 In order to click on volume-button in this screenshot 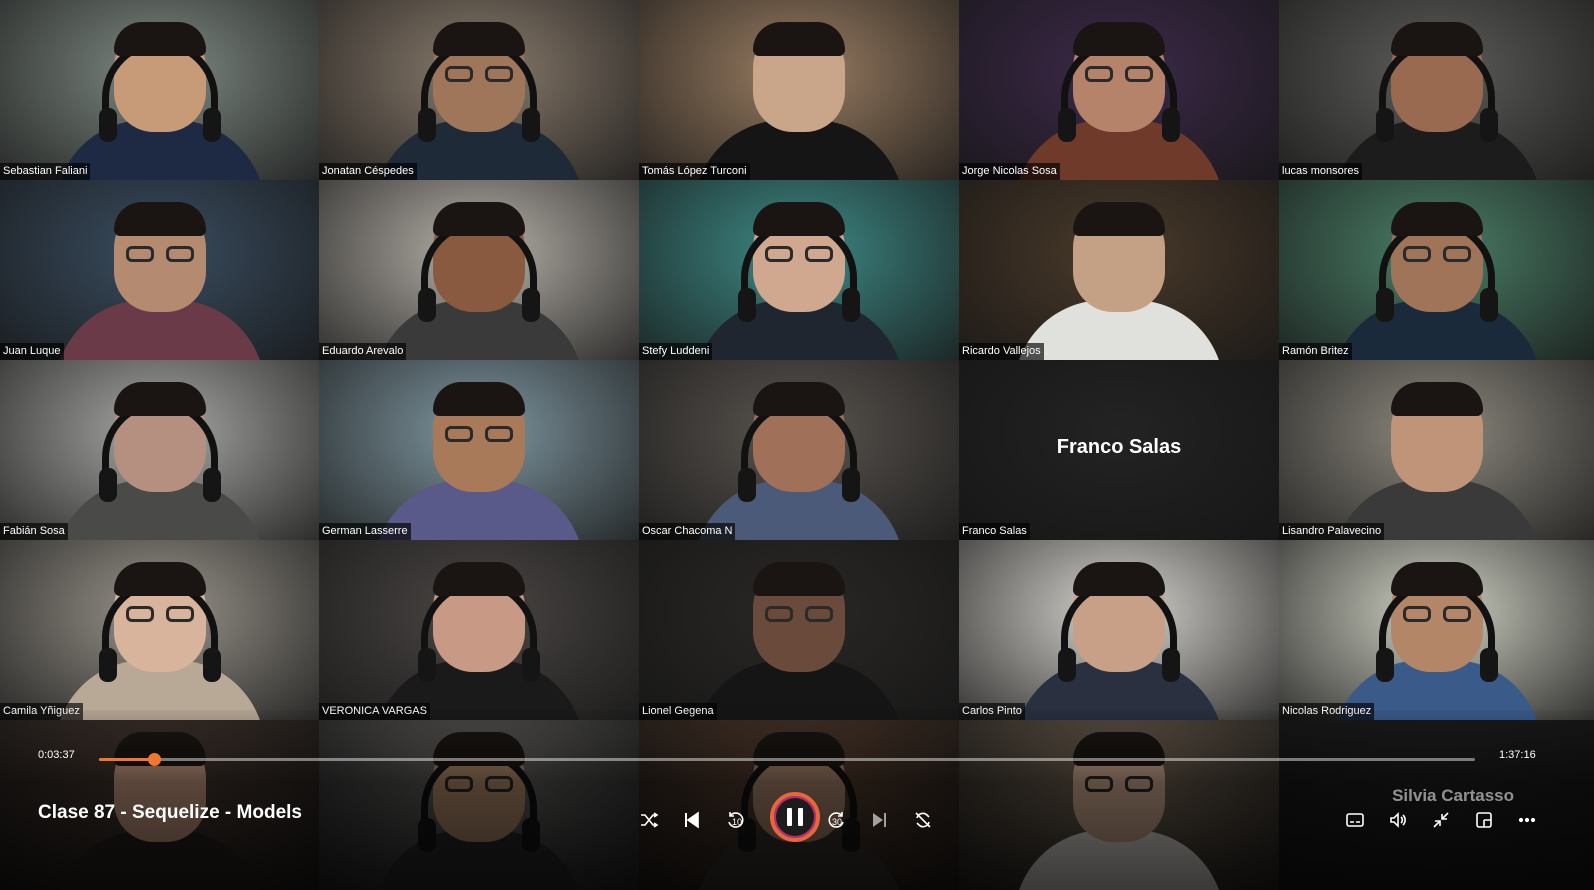, I will do `click(1398, 820)`.